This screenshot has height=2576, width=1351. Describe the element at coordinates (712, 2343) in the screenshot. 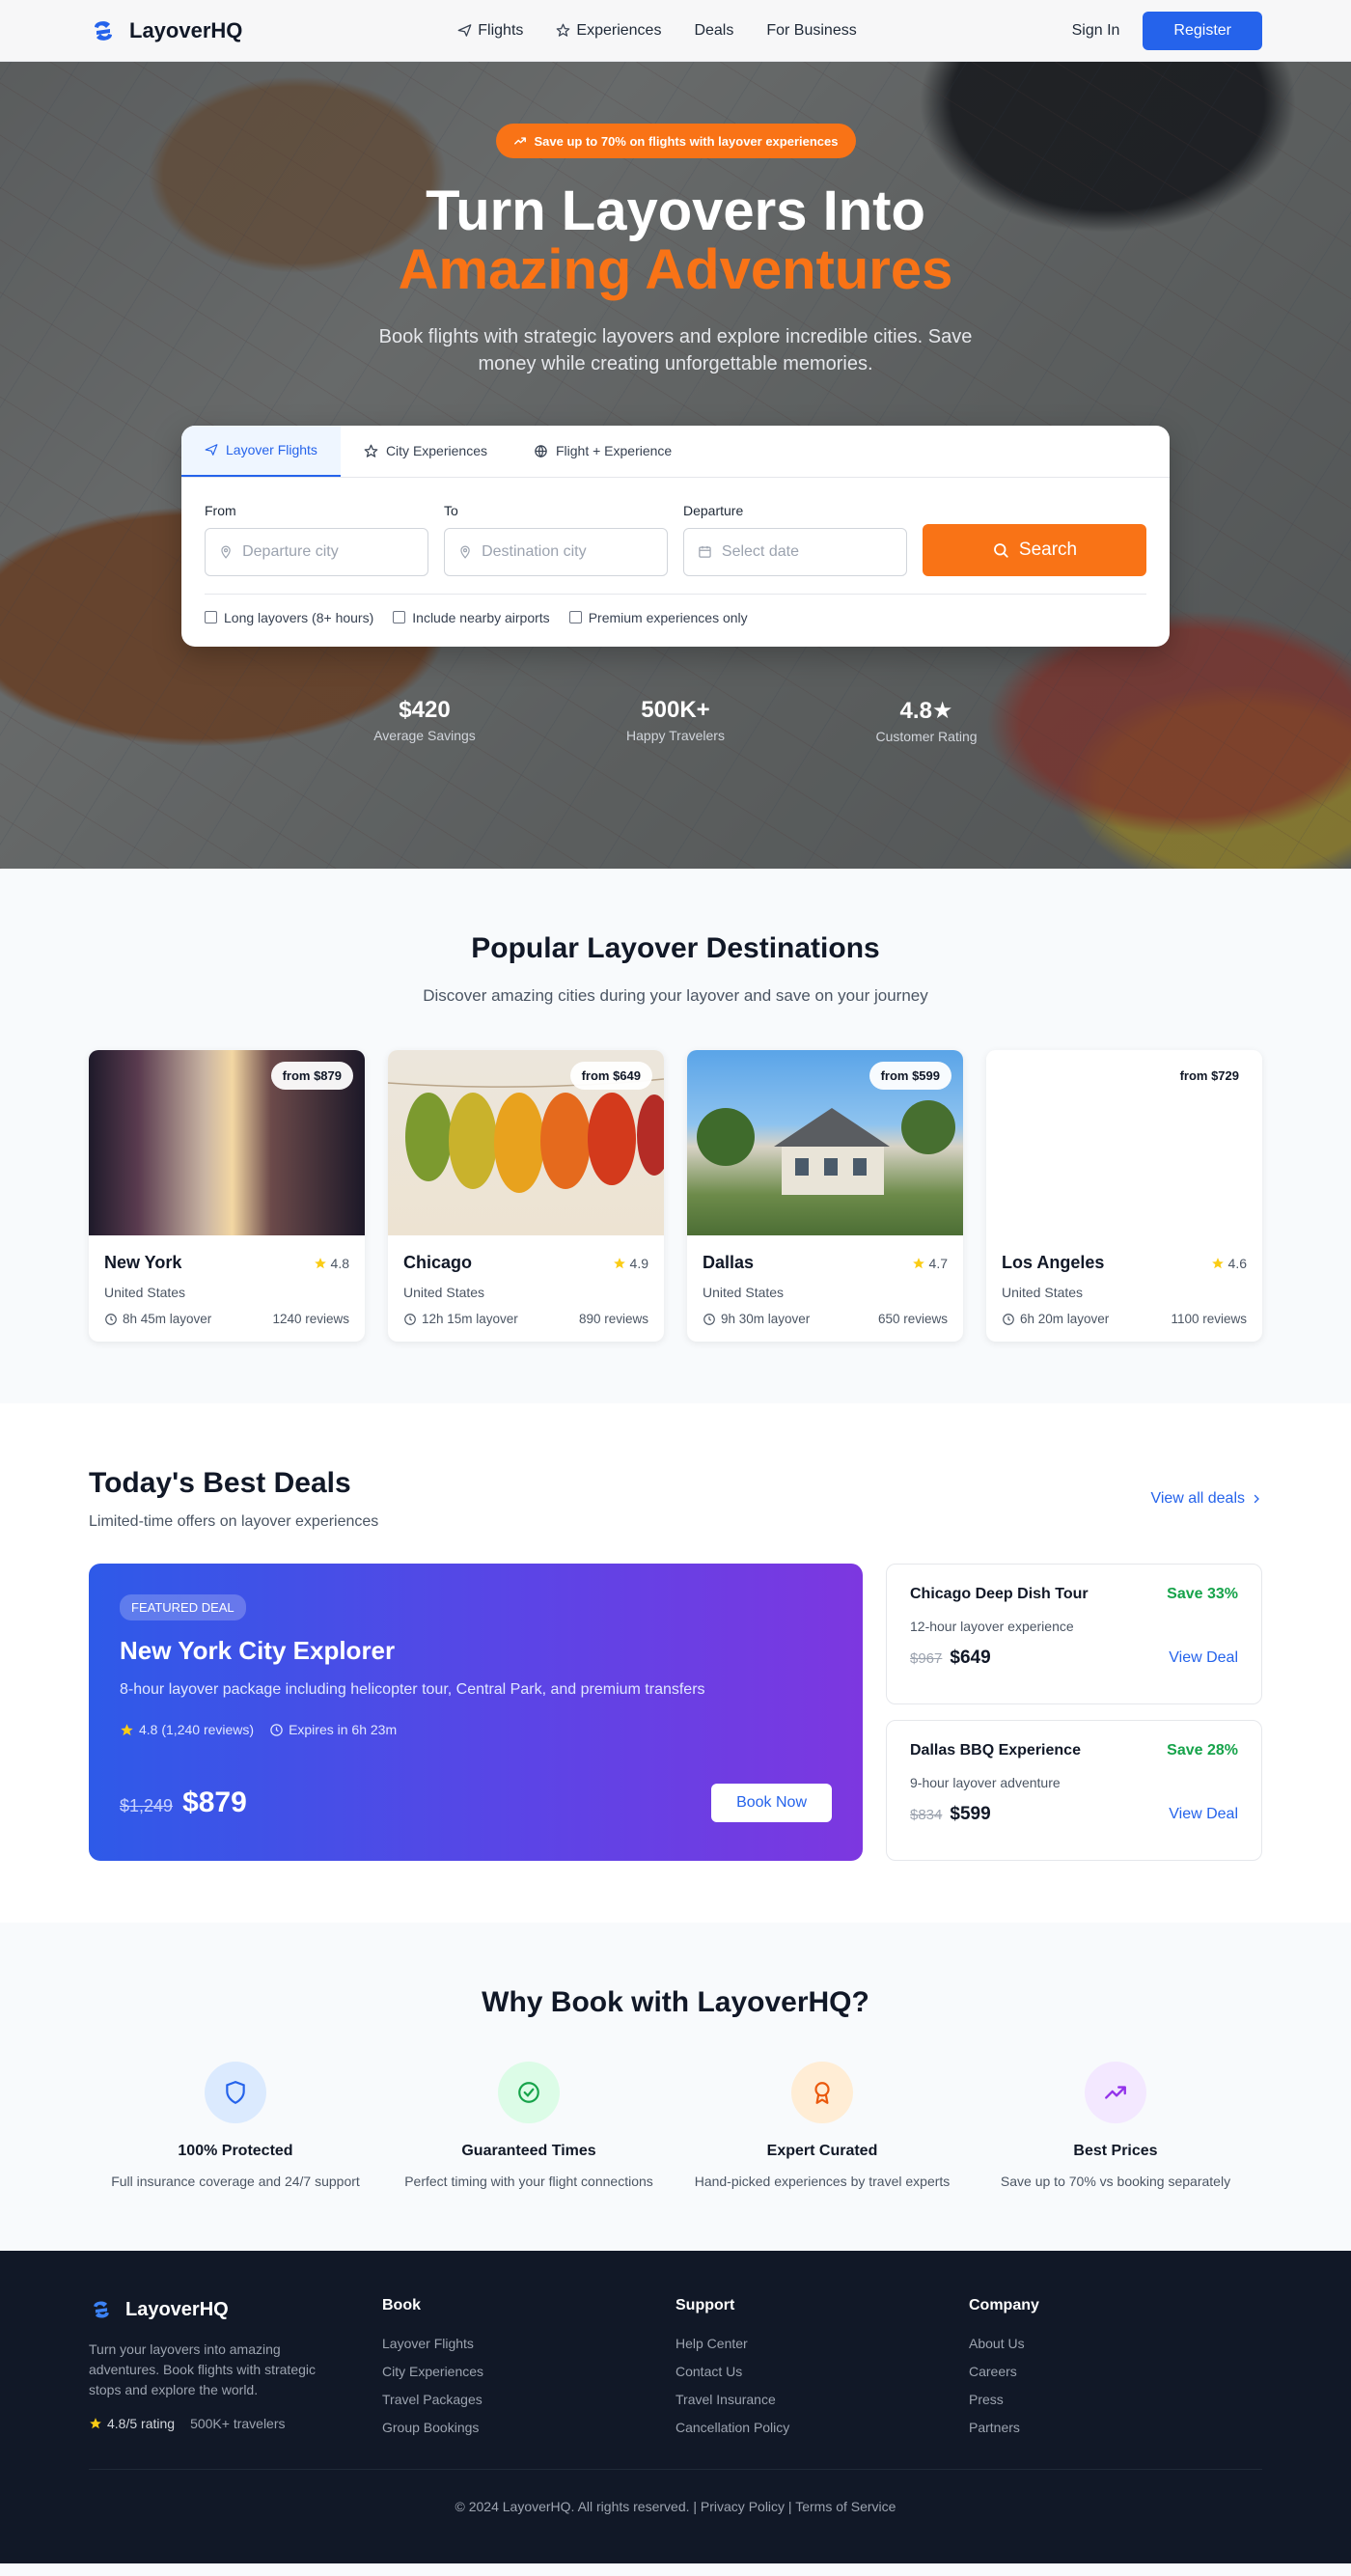

I see `footer-link: Help Center` at that location.